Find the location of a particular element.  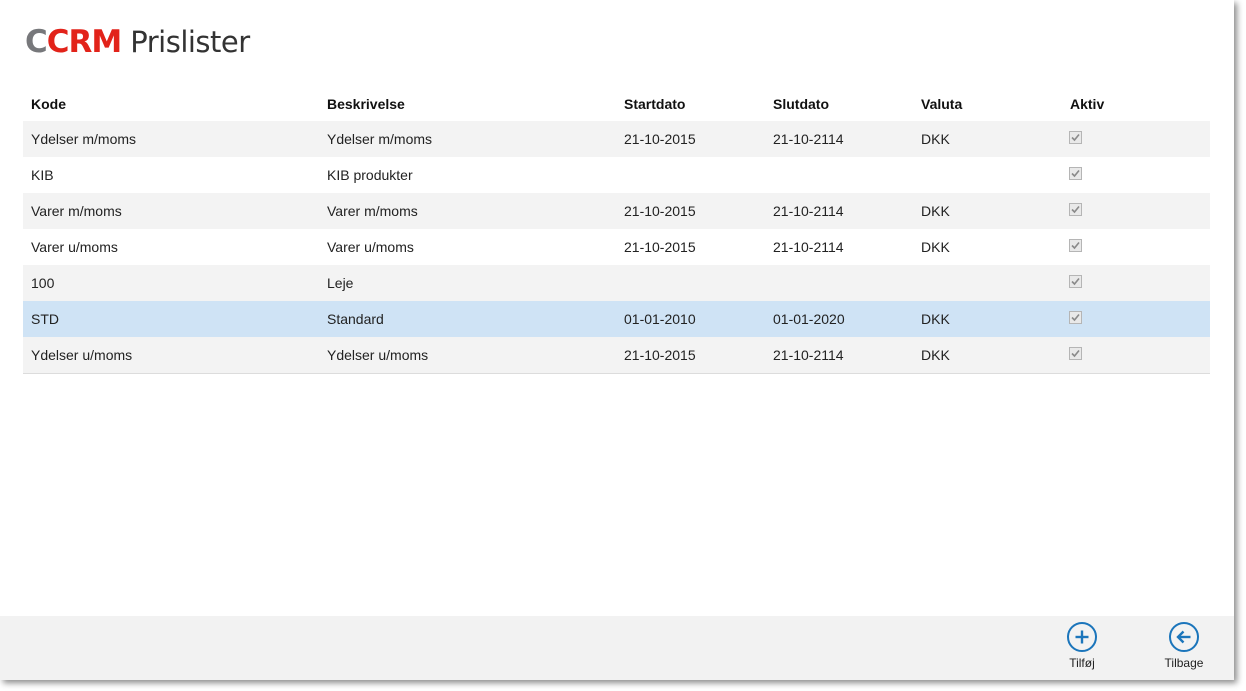

page-header: C CRM Prislister is located at coordinates (137, 42).